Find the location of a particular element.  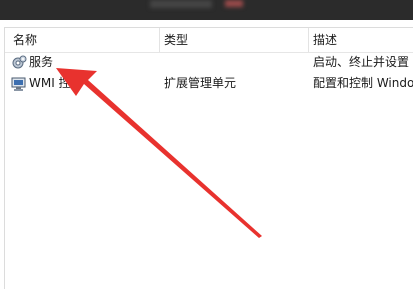

wmi-description: 配置和控制 Windo is located at coordinates (363, 83).